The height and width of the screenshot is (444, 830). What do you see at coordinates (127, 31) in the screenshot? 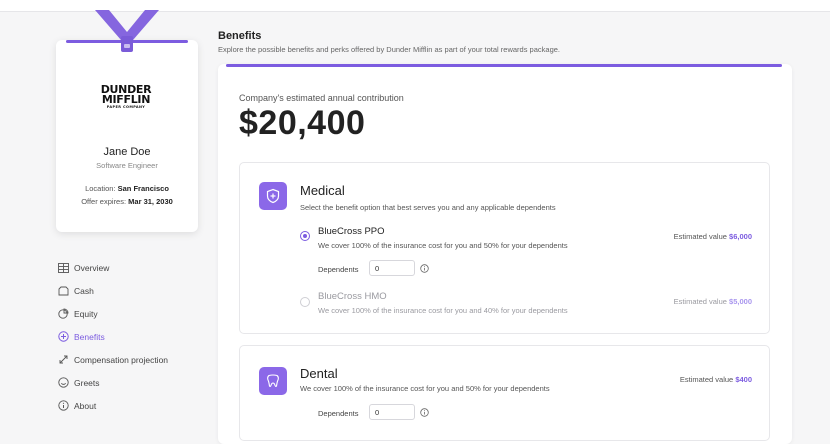
I see `lanyard-icon` at bounding box center [127, 31].